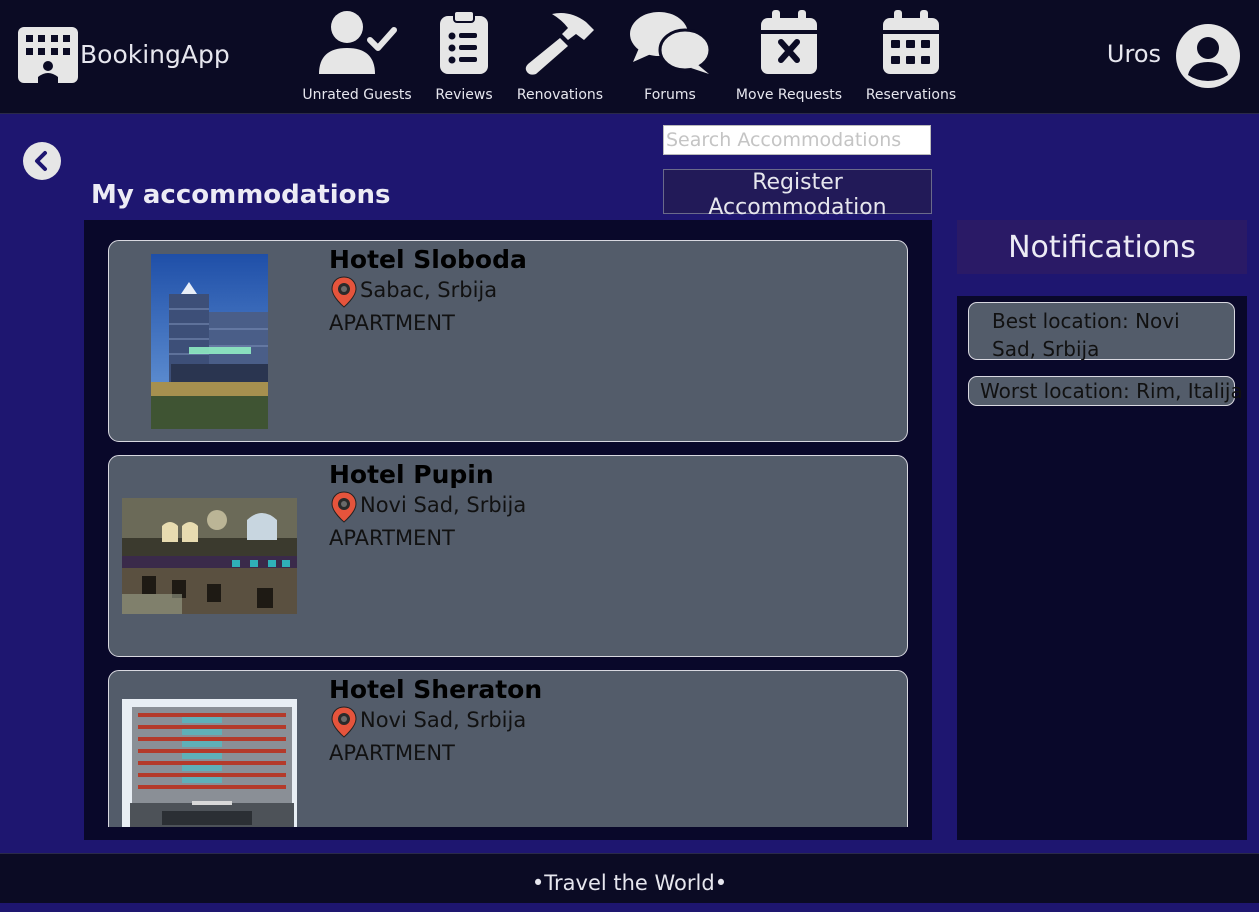 This screenshot has height=912, width=1259. What do you see at coordinates (436, 689) in the screenshot?
I see `accommodation-name: Hotel Sheraton` at bounding box center [436, 689].